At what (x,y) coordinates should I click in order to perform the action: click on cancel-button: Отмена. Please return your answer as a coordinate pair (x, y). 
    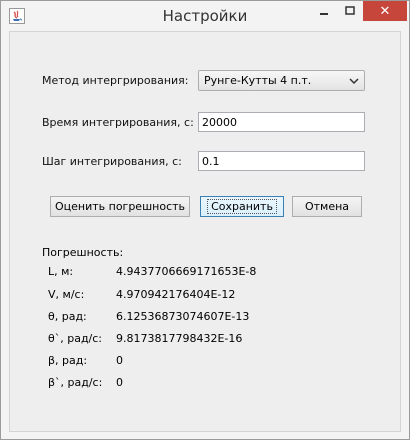
    Looking at the image, I should click on (327, 206).